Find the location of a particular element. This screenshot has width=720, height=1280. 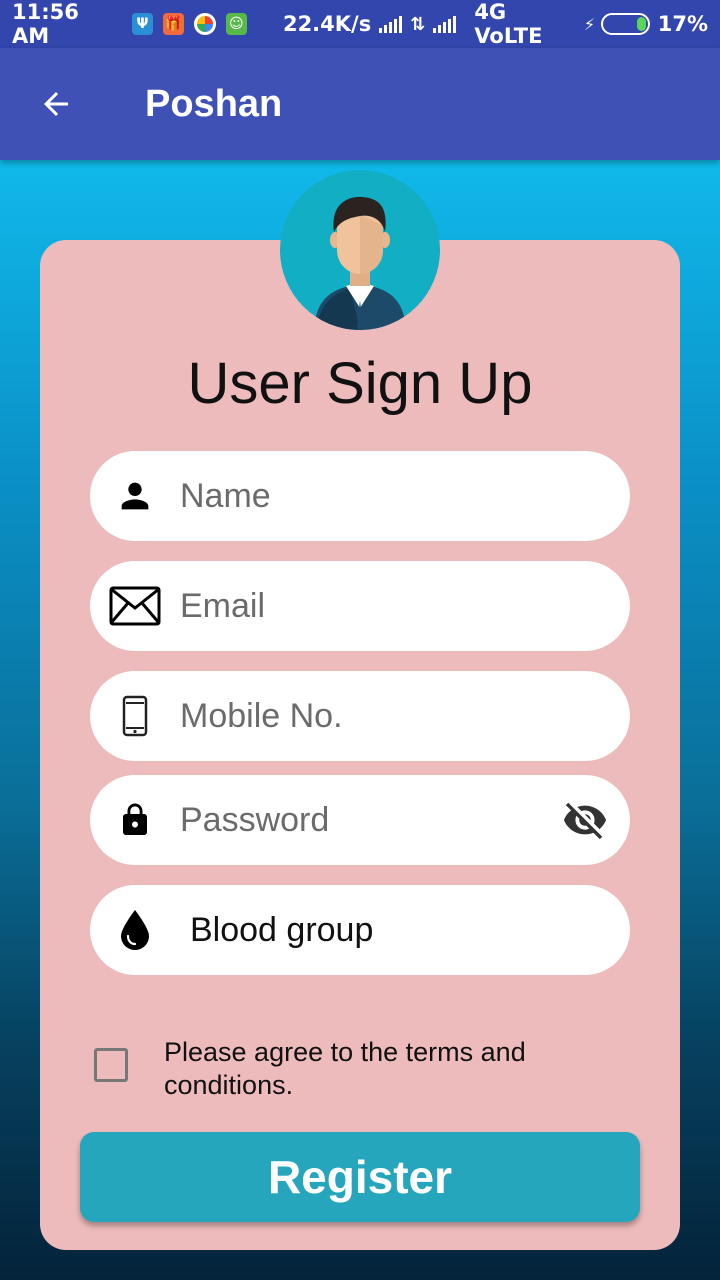

name-input is located at coordinates (360, 496).